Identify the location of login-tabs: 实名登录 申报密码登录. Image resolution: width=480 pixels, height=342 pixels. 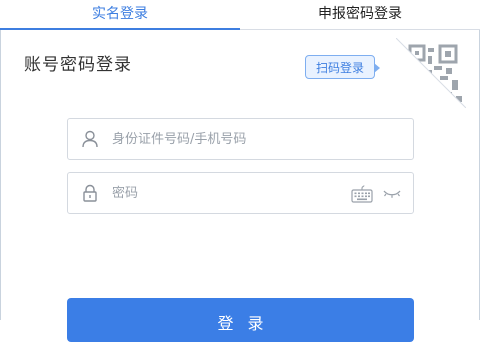
(240, 15).